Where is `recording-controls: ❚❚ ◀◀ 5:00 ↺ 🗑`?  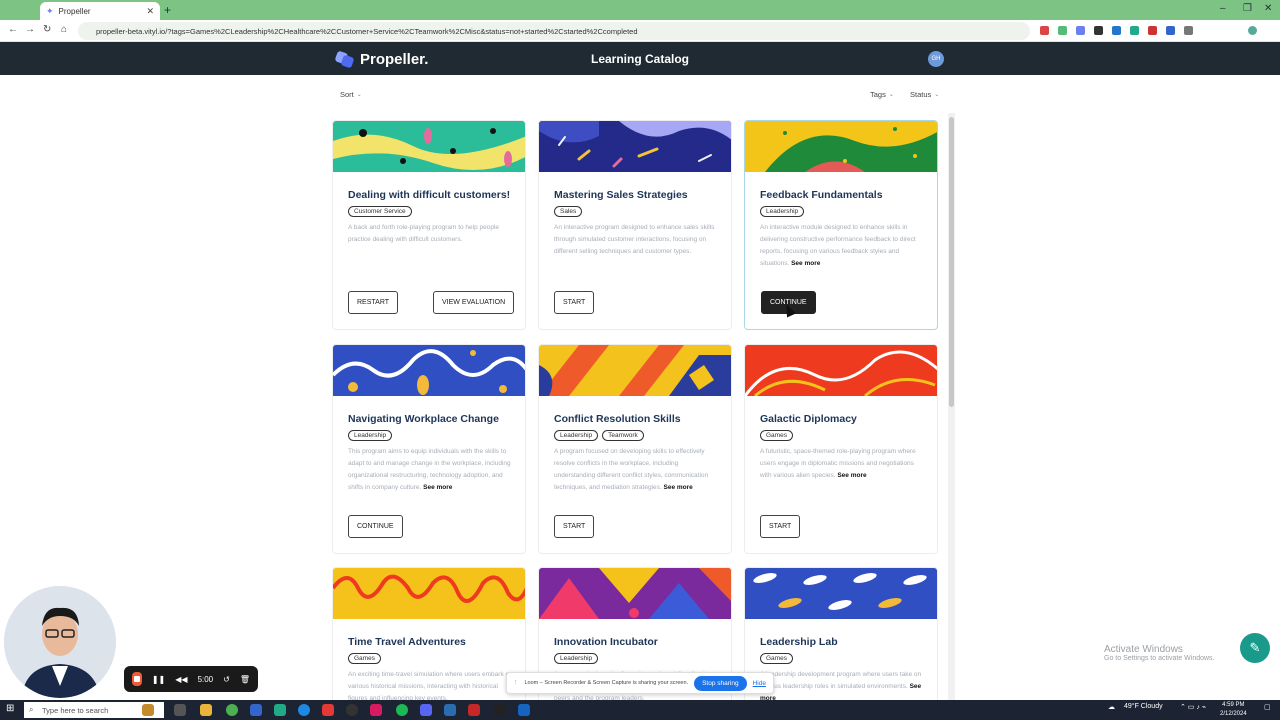
recording-controls: ❚❚ ◀◀ 5:00 ↺ 🗑 is located at coordinates (191, 679).